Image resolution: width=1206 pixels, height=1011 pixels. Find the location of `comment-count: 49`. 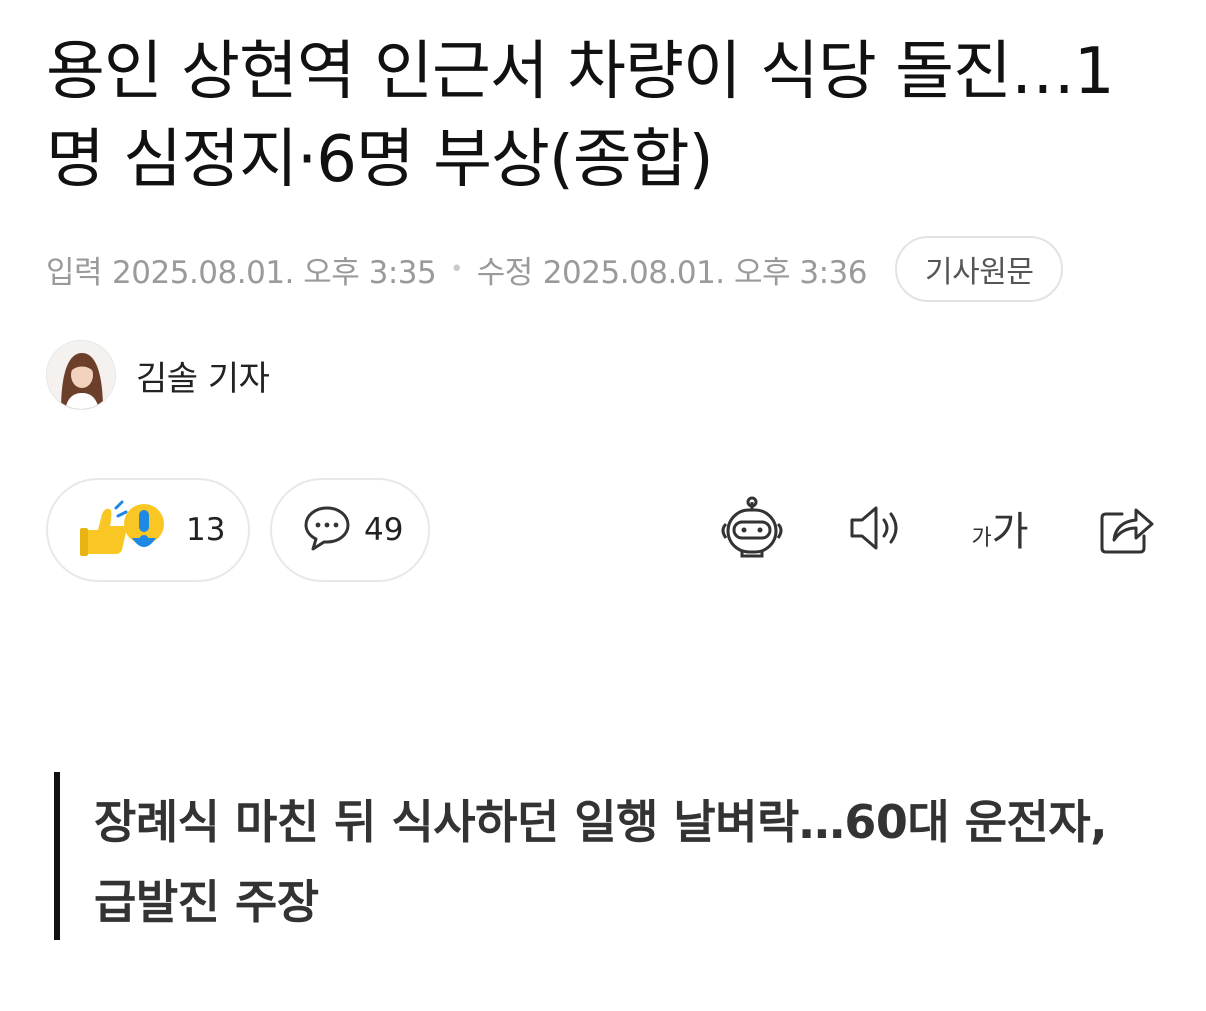

comment-count: 49 is located at coordinates (384, 530).